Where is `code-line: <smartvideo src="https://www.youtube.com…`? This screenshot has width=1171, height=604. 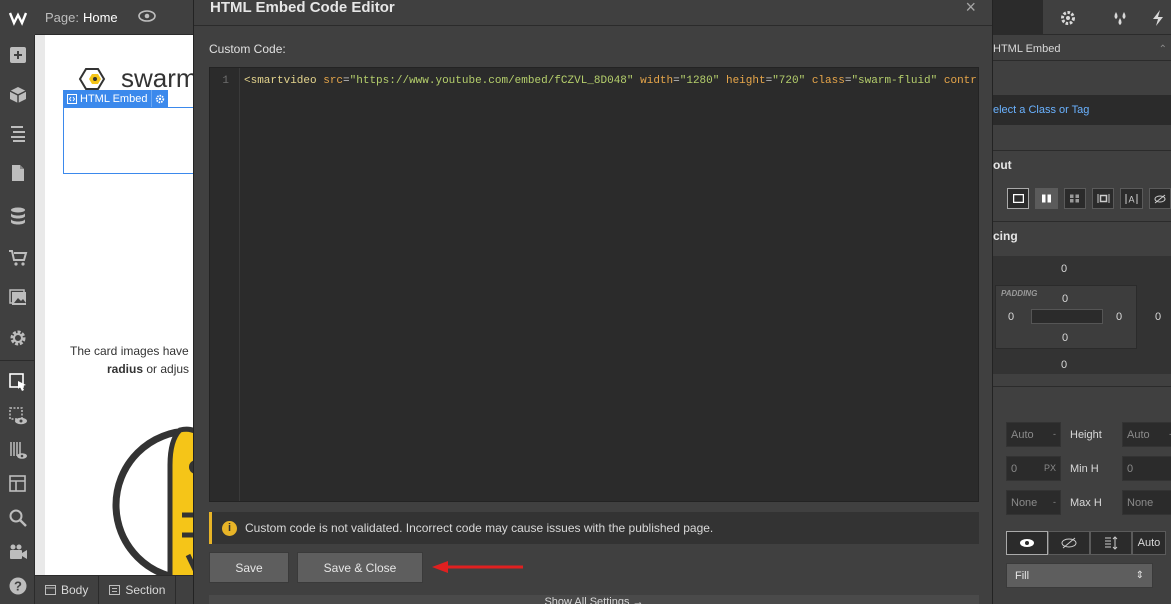
code-line: <smartvideo src="https://www.youtube.com… is located at coordinates (611, 81).